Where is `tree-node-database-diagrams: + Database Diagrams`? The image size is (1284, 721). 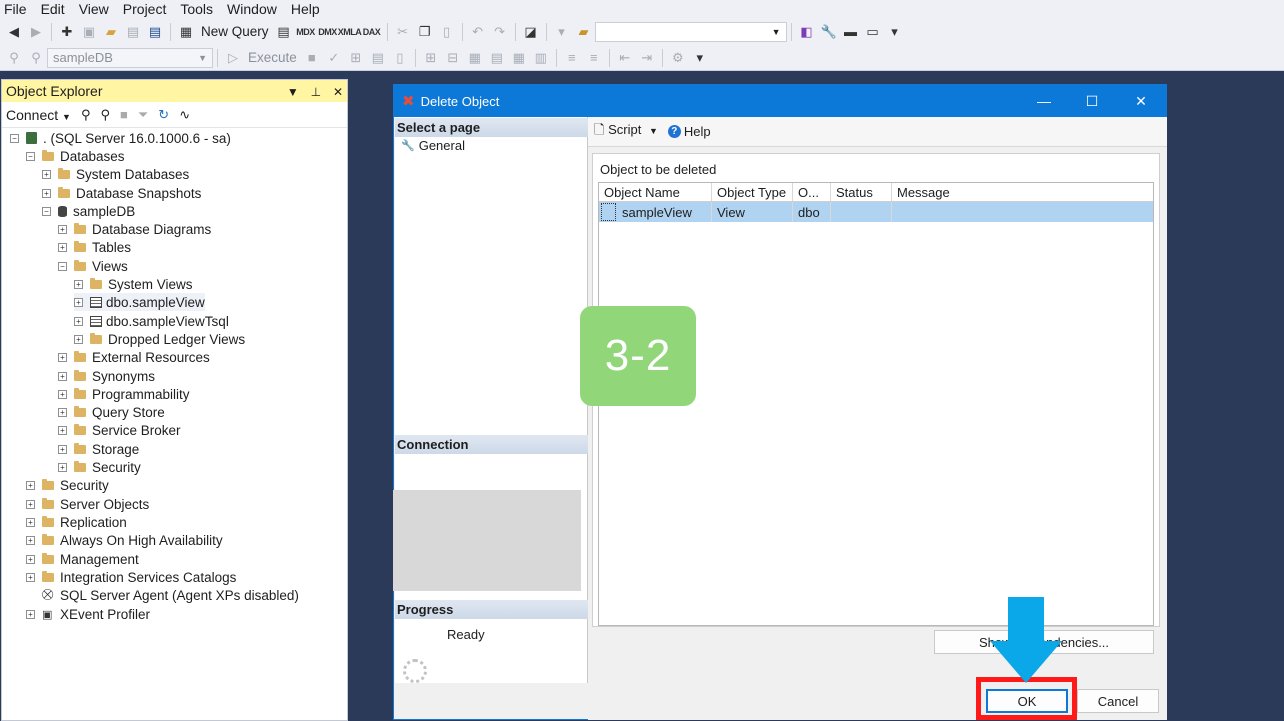 tree-node-database-diagrams: + Database Diagrams is located at coordinates (134, 229).